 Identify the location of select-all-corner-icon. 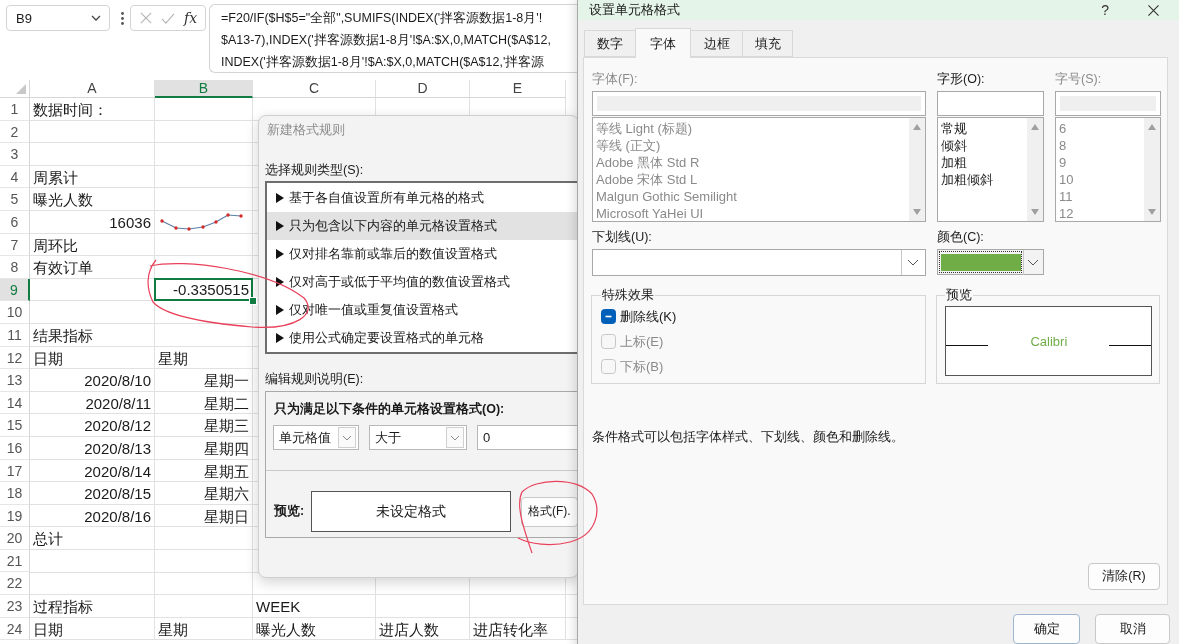
(21, 89).